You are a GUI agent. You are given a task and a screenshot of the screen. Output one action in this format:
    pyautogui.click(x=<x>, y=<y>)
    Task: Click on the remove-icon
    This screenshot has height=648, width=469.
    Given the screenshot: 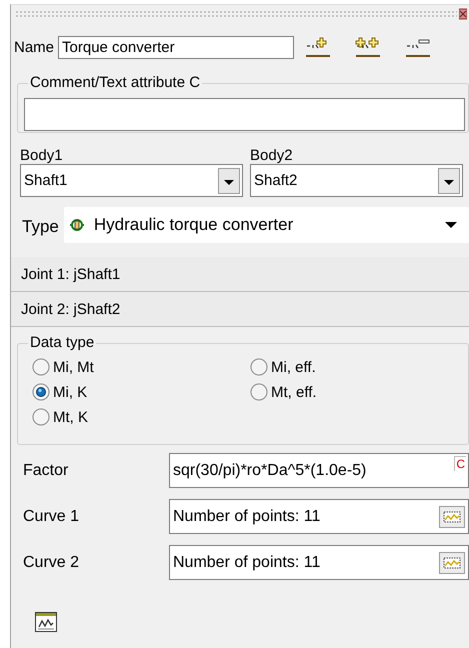 What is the action you would take?
    pyautogui.click(x=418, y=48)
    